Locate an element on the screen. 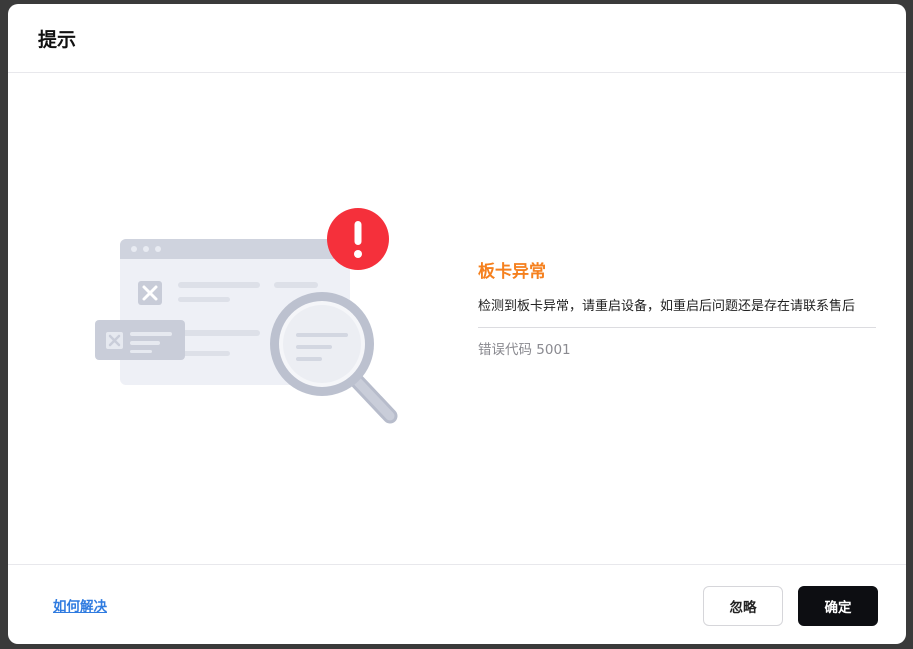 The height and width of the screenshot is (649, 913). illustration-svg is located at coordinates (246, 316).